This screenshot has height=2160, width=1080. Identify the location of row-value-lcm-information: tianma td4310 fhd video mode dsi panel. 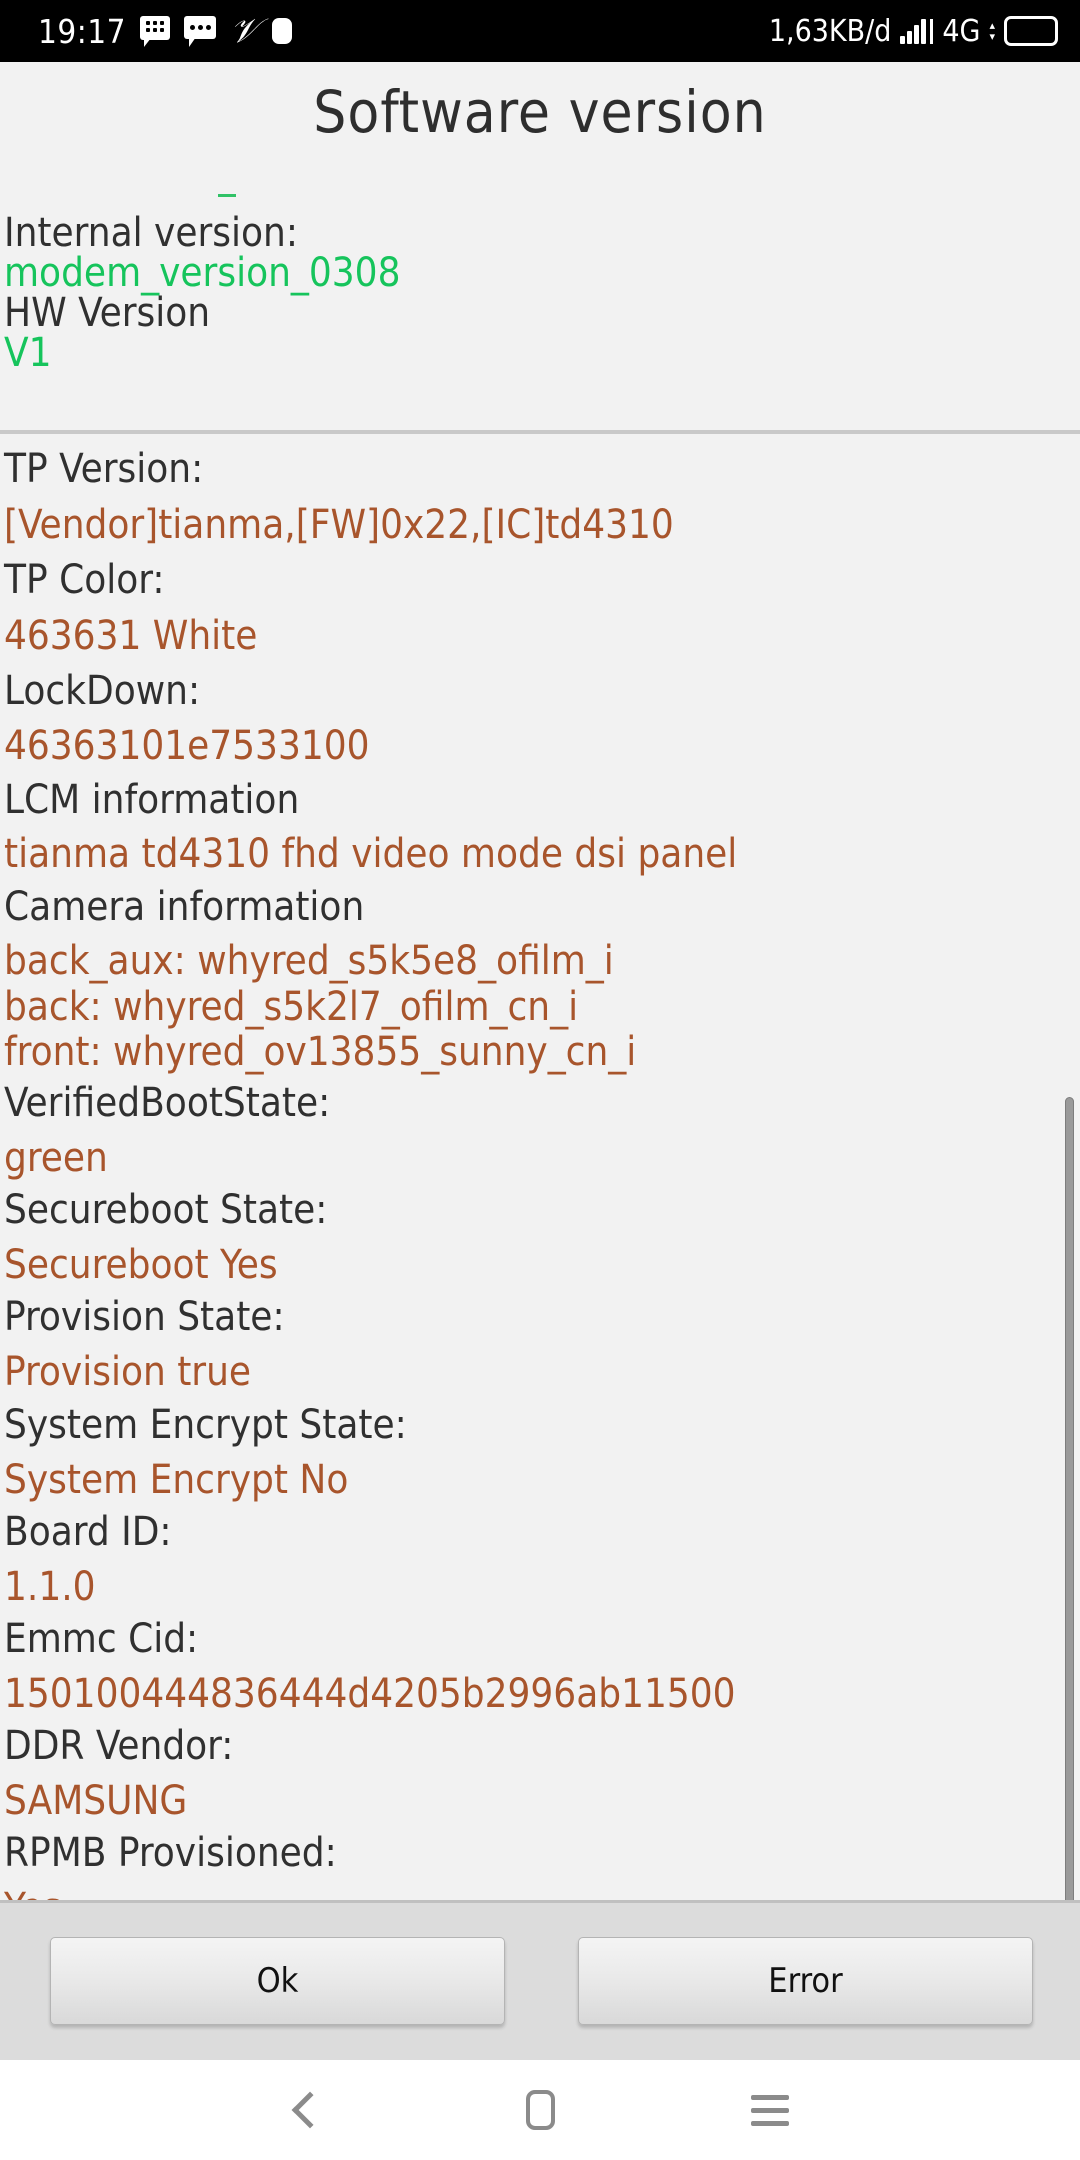
(371, 854).